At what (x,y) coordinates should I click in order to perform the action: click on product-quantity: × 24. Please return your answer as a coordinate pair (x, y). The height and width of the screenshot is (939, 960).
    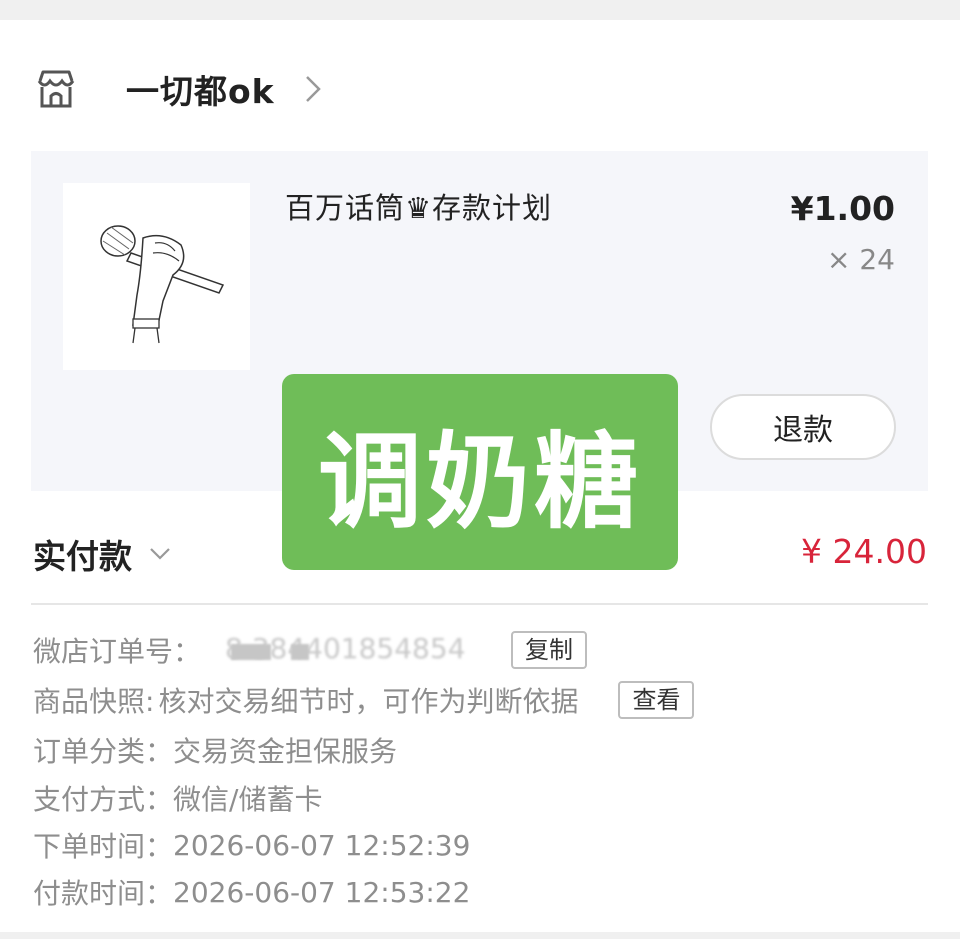
    Looking at the image, I should click on (861, 259).